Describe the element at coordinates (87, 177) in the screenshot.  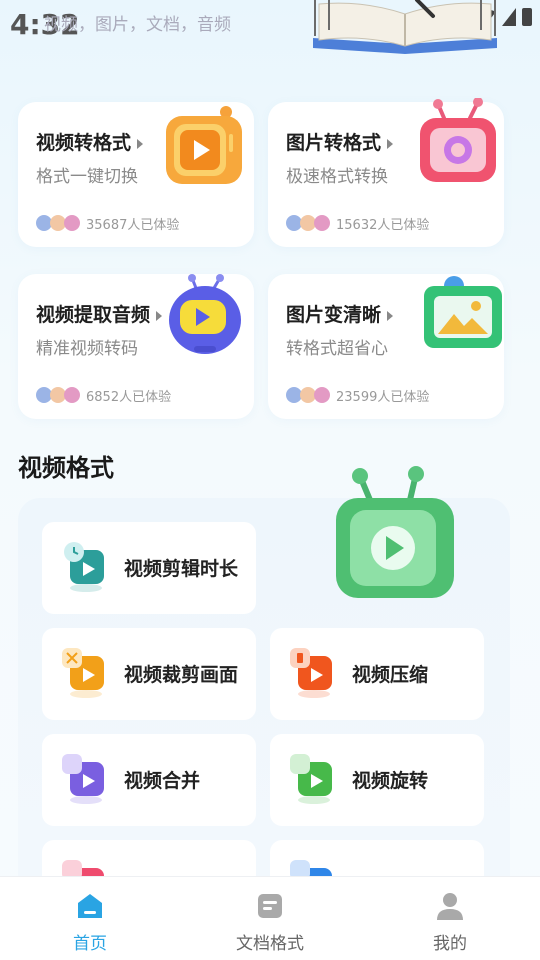
I see `card-subtitle: 格式一键切换` at that location.